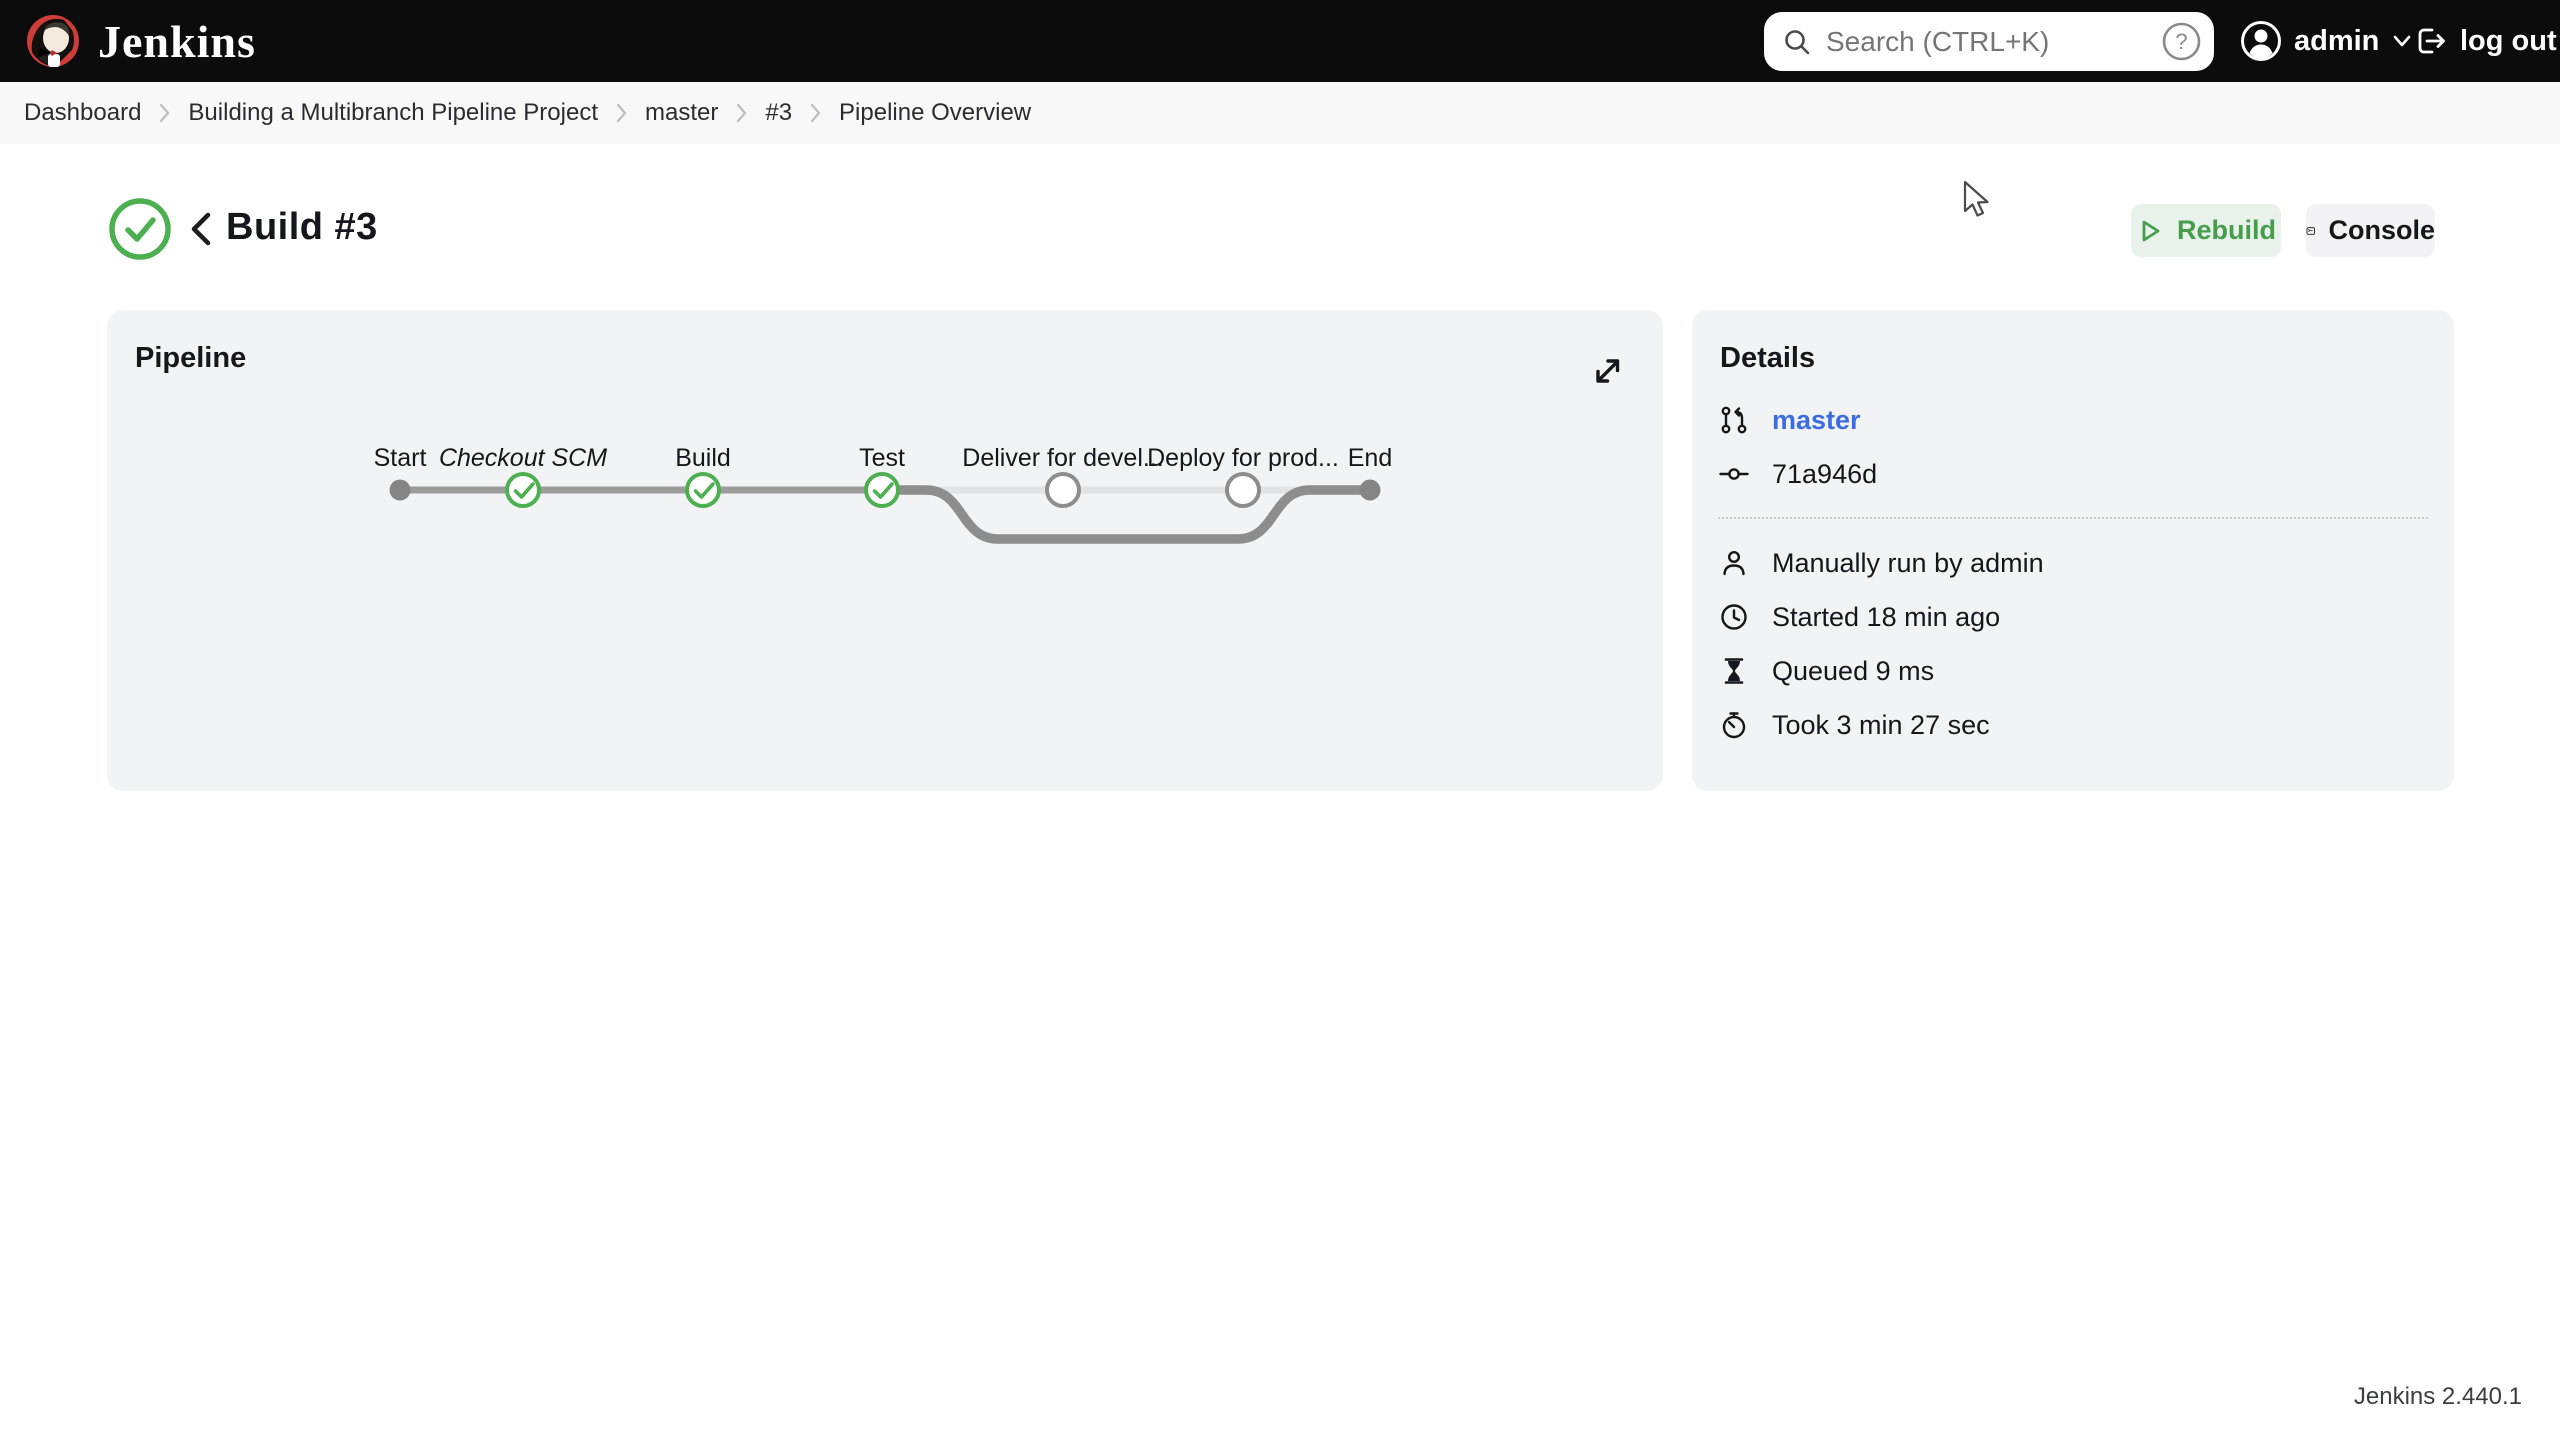  I want to click on help-icon: ?, so click(2181, 41).